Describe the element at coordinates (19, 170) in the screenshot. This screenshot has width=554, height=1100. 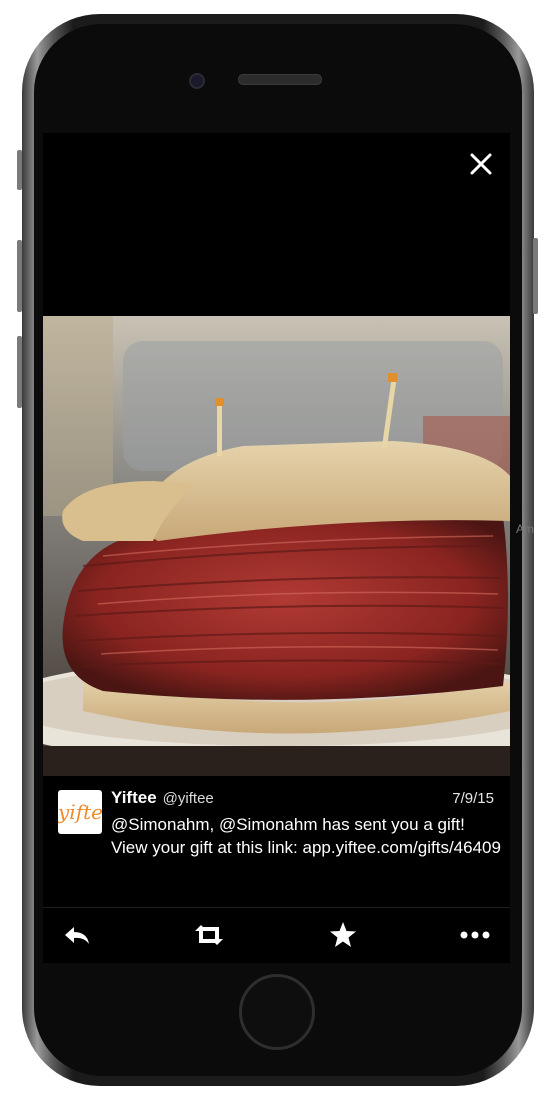
I see `mute-switch` at that location.